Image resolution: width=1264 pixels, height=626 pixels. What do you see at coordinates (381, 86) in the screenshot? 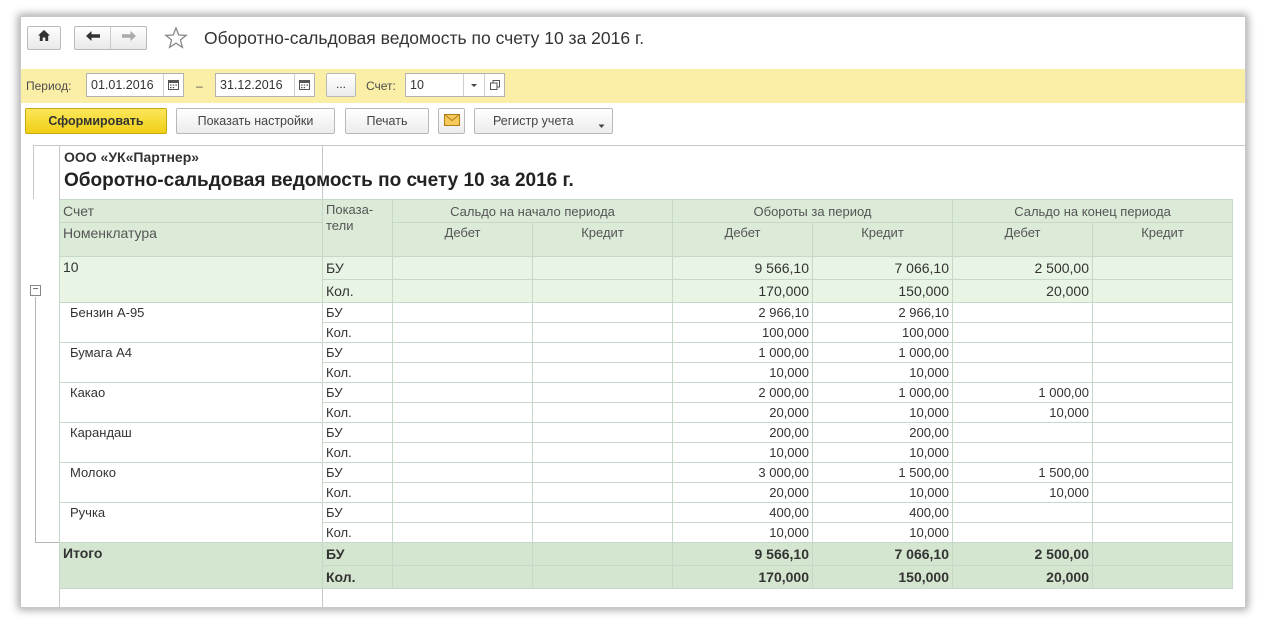
I see `account-label: Счет:` at bounding box center [381, 86].